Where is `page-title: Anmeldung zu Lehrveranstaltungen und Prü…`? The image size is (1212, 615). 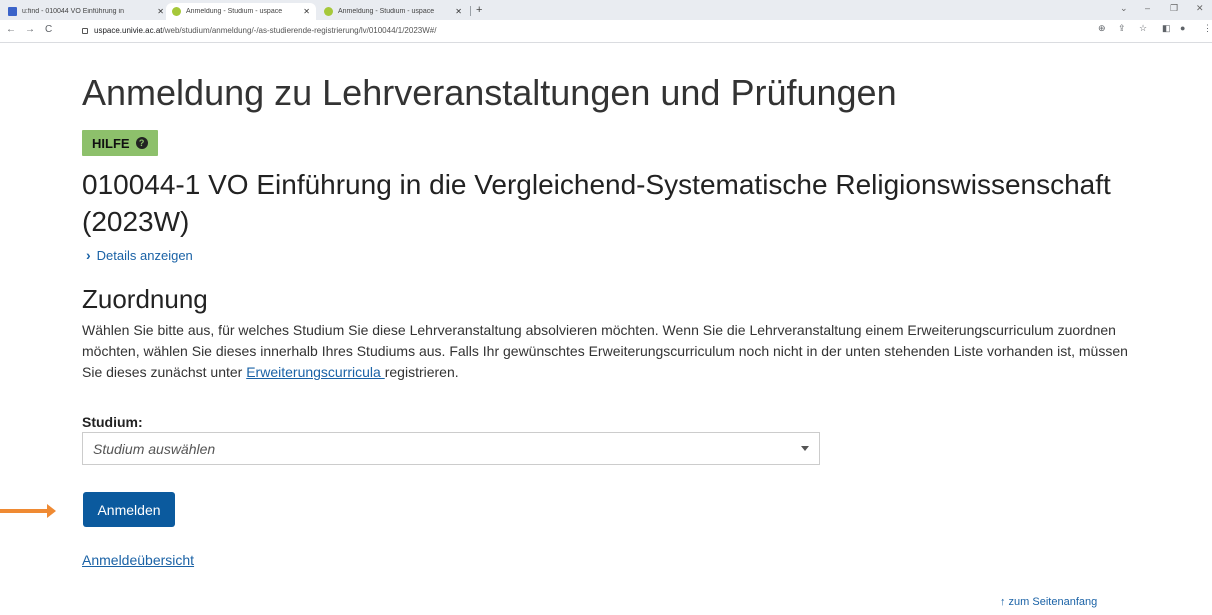
page-title: Anmeldung zu Lehrveranstaltungen und Prü… is located at coordinates (489, 92).